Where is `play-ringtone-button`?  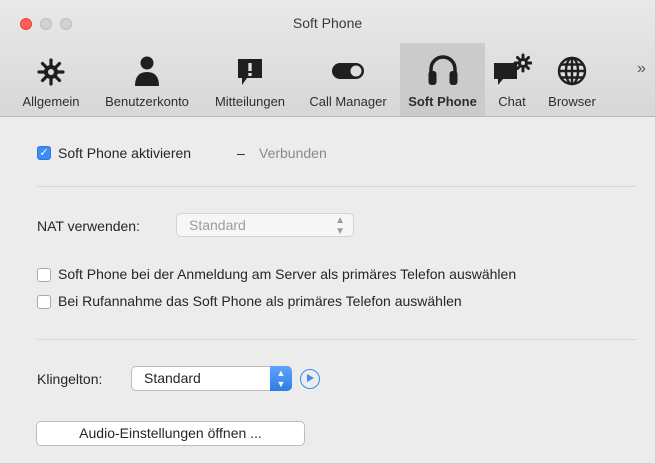
play-ringtone-button is located at coordinates (310, 379).